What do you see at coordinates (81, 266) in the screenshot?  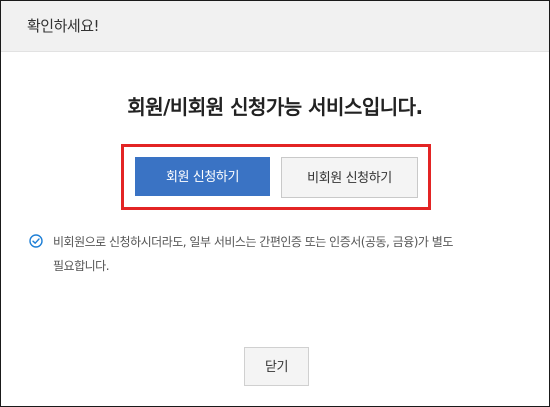 I see `notice-line-2: 필요합니다.` at bounding box center [81, 266].